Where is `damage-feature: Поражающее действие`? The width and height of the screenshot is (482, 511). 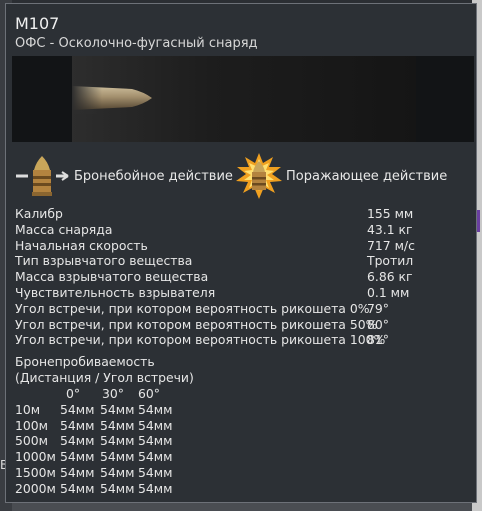
damage-feature: Поражающее действие is located at coordinates (342, 176).